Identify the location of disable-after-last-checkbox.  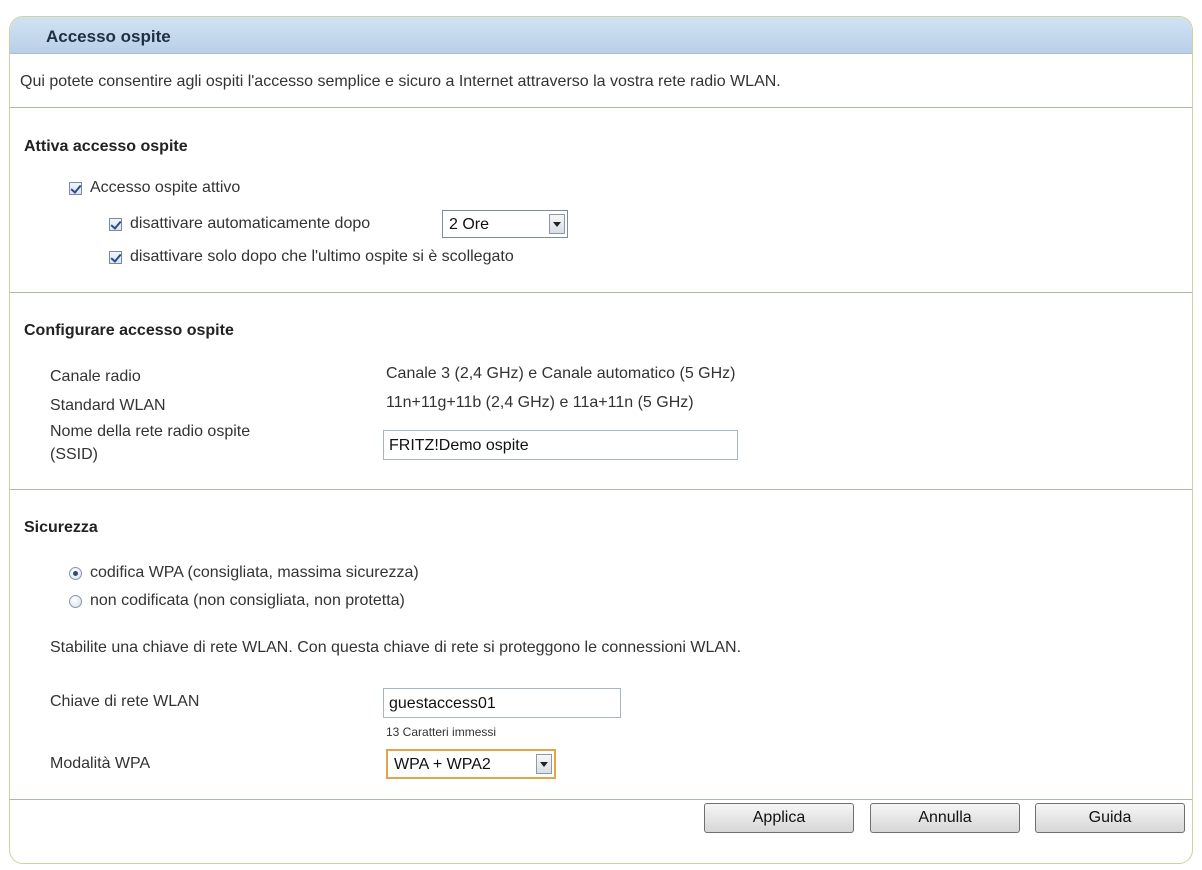
(115, 257).